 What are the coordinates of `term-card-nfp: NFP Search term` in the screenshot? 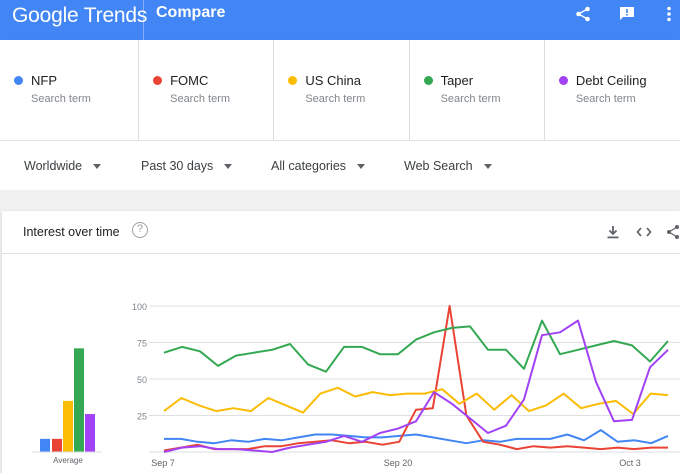 It's located at (70, 90).